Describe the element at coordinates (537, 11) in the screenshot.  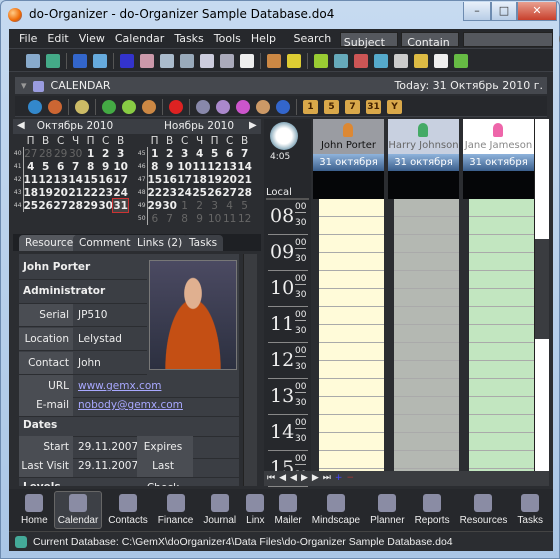
I see `close-button: ✕` at that location.